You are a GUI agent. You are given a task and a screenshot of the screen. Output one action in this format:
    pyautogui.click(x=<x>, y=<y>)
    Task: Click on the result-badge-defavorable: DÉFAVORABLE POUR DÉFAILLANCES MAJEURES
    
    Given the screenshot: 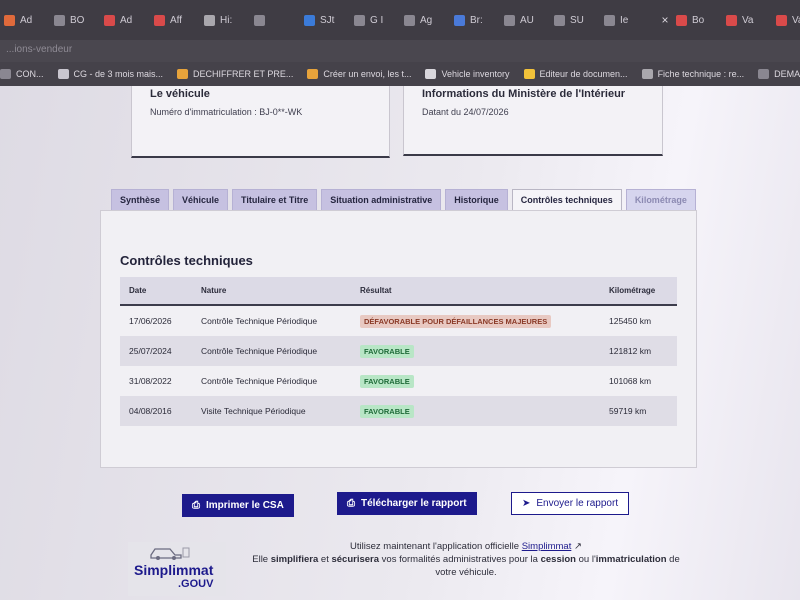 What is the action you would take?
    pyautogui.click(x=456, y=321)
    